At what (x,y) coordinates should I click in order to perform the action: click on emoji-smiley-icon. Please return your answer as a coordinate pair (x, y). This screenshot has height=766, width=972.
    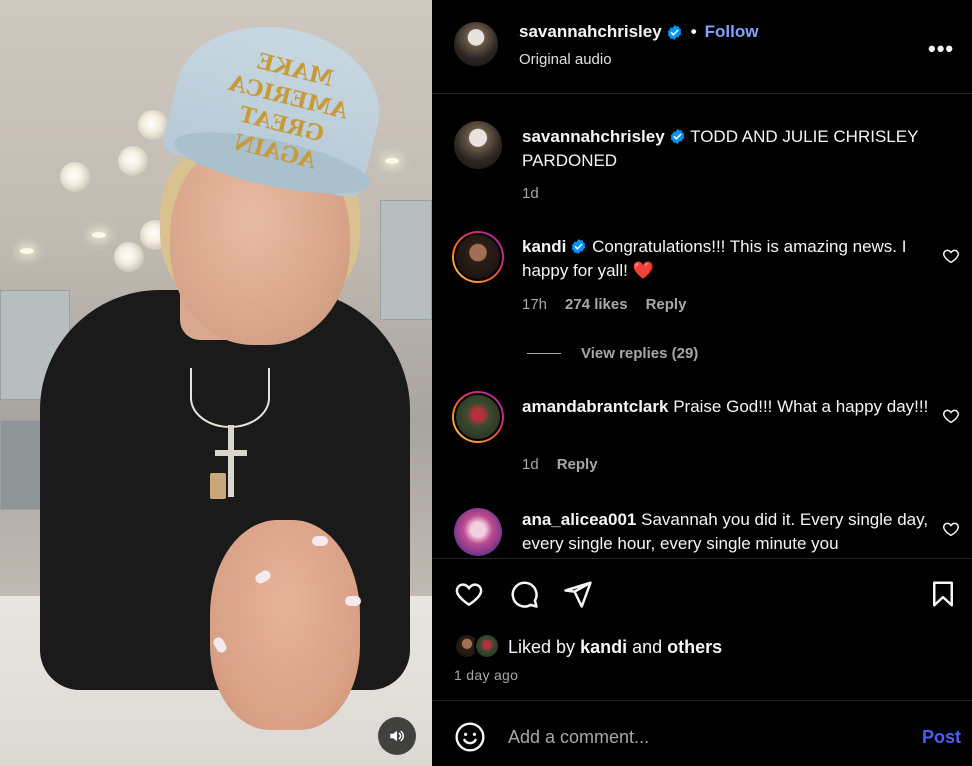
    Looking at the image, I should click on (470, 737).